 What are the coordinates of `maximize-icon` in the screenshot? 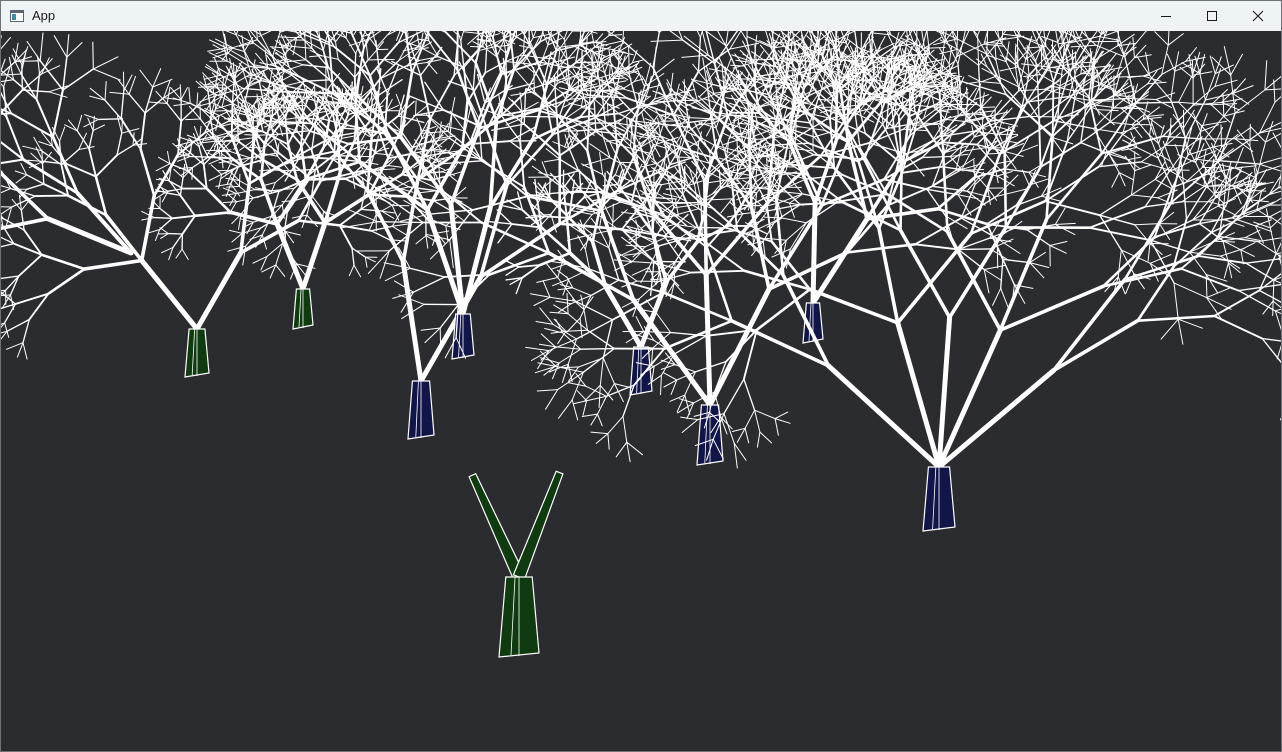 It's located at (1212, 16).